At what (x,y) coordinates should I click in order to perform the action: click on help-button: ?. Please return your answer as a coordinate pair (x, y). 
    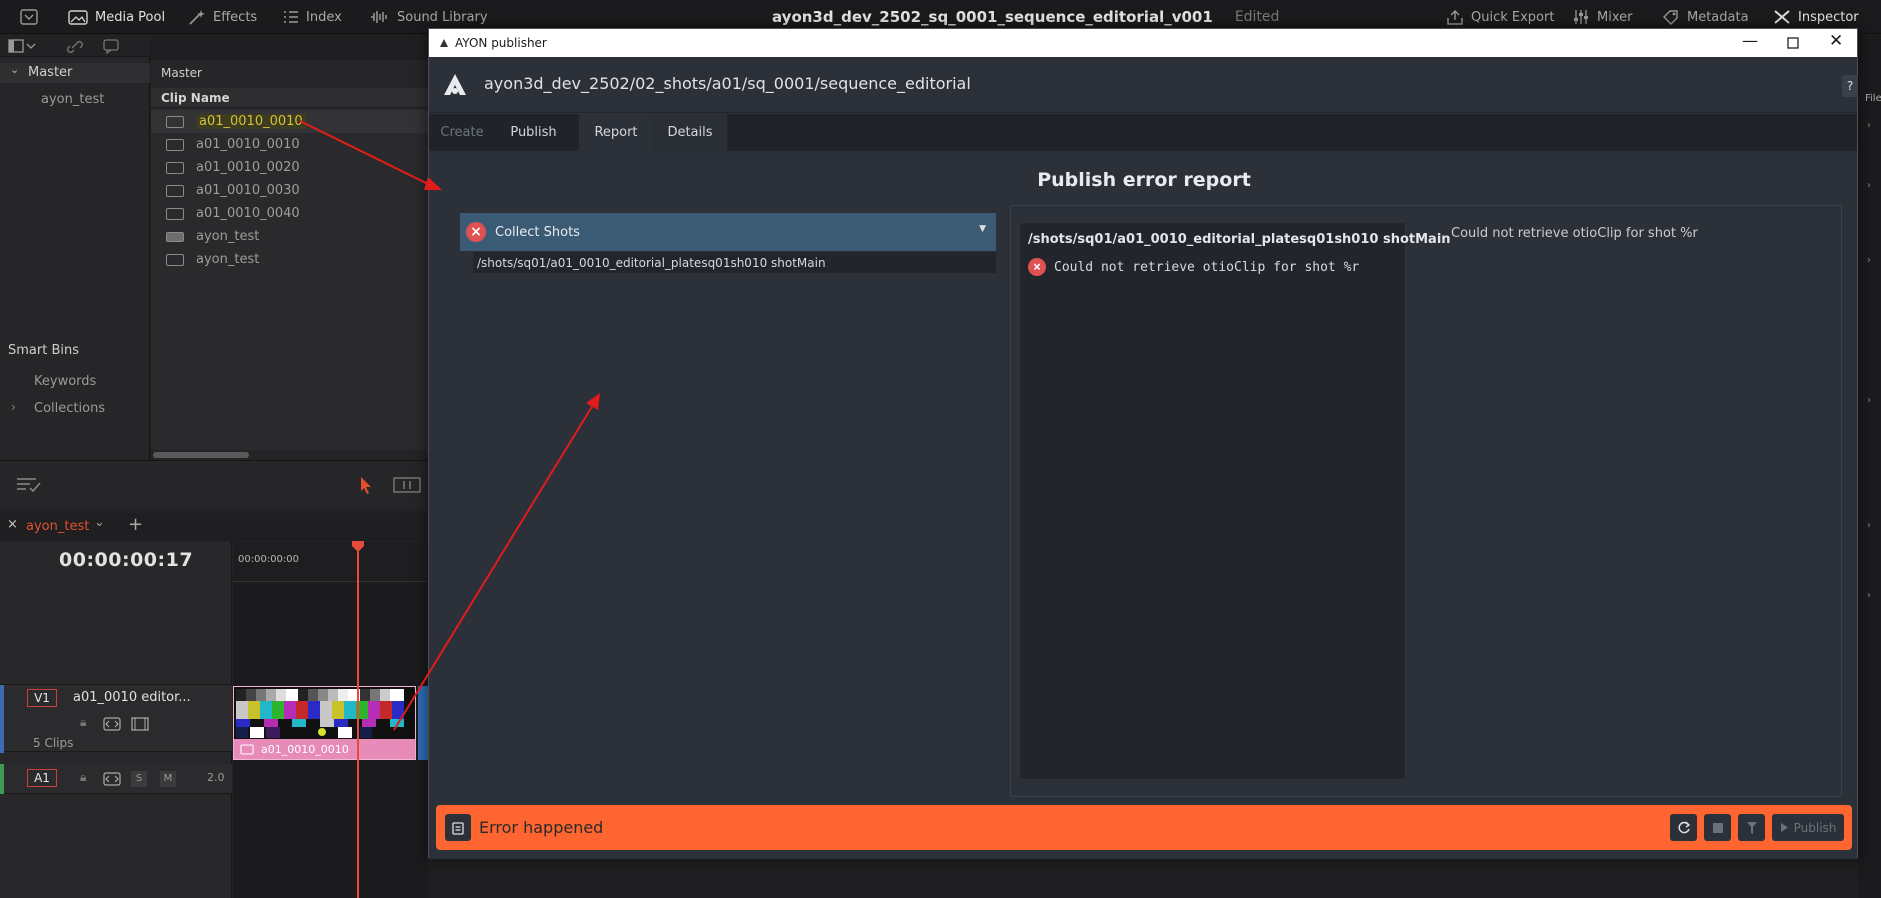
    Looking at the image, I should click on (1850, 86).